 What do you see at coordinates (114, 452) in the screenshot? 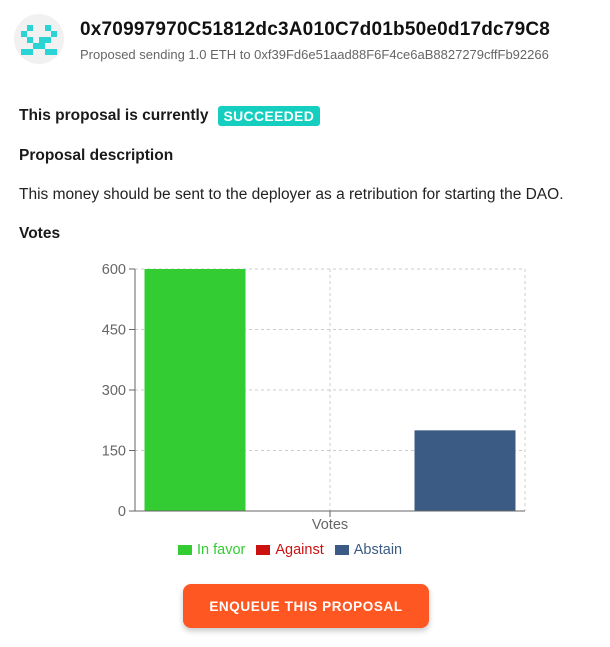
I see `y-tick-label: 150` at bounding box center [114, 452].